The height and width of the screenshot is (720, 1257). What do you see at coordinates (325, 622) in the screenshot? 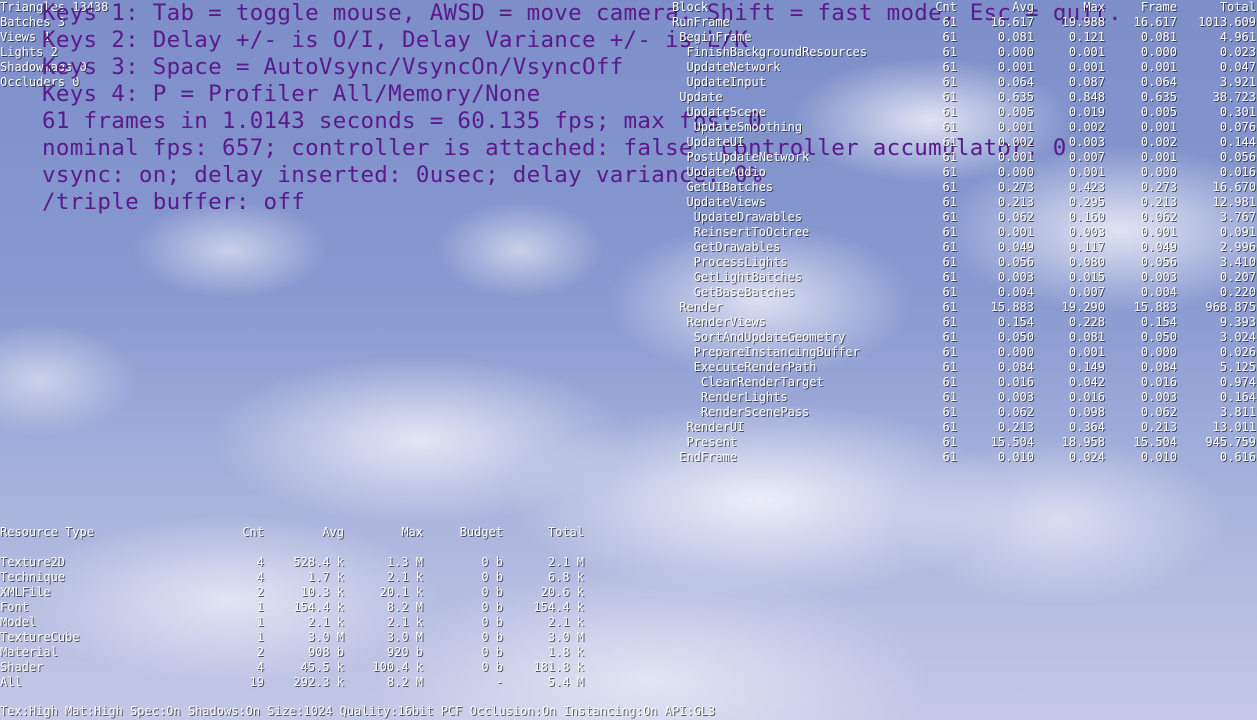
I see `resource-avg: 2.1 k` at bounding box center [325, 622].